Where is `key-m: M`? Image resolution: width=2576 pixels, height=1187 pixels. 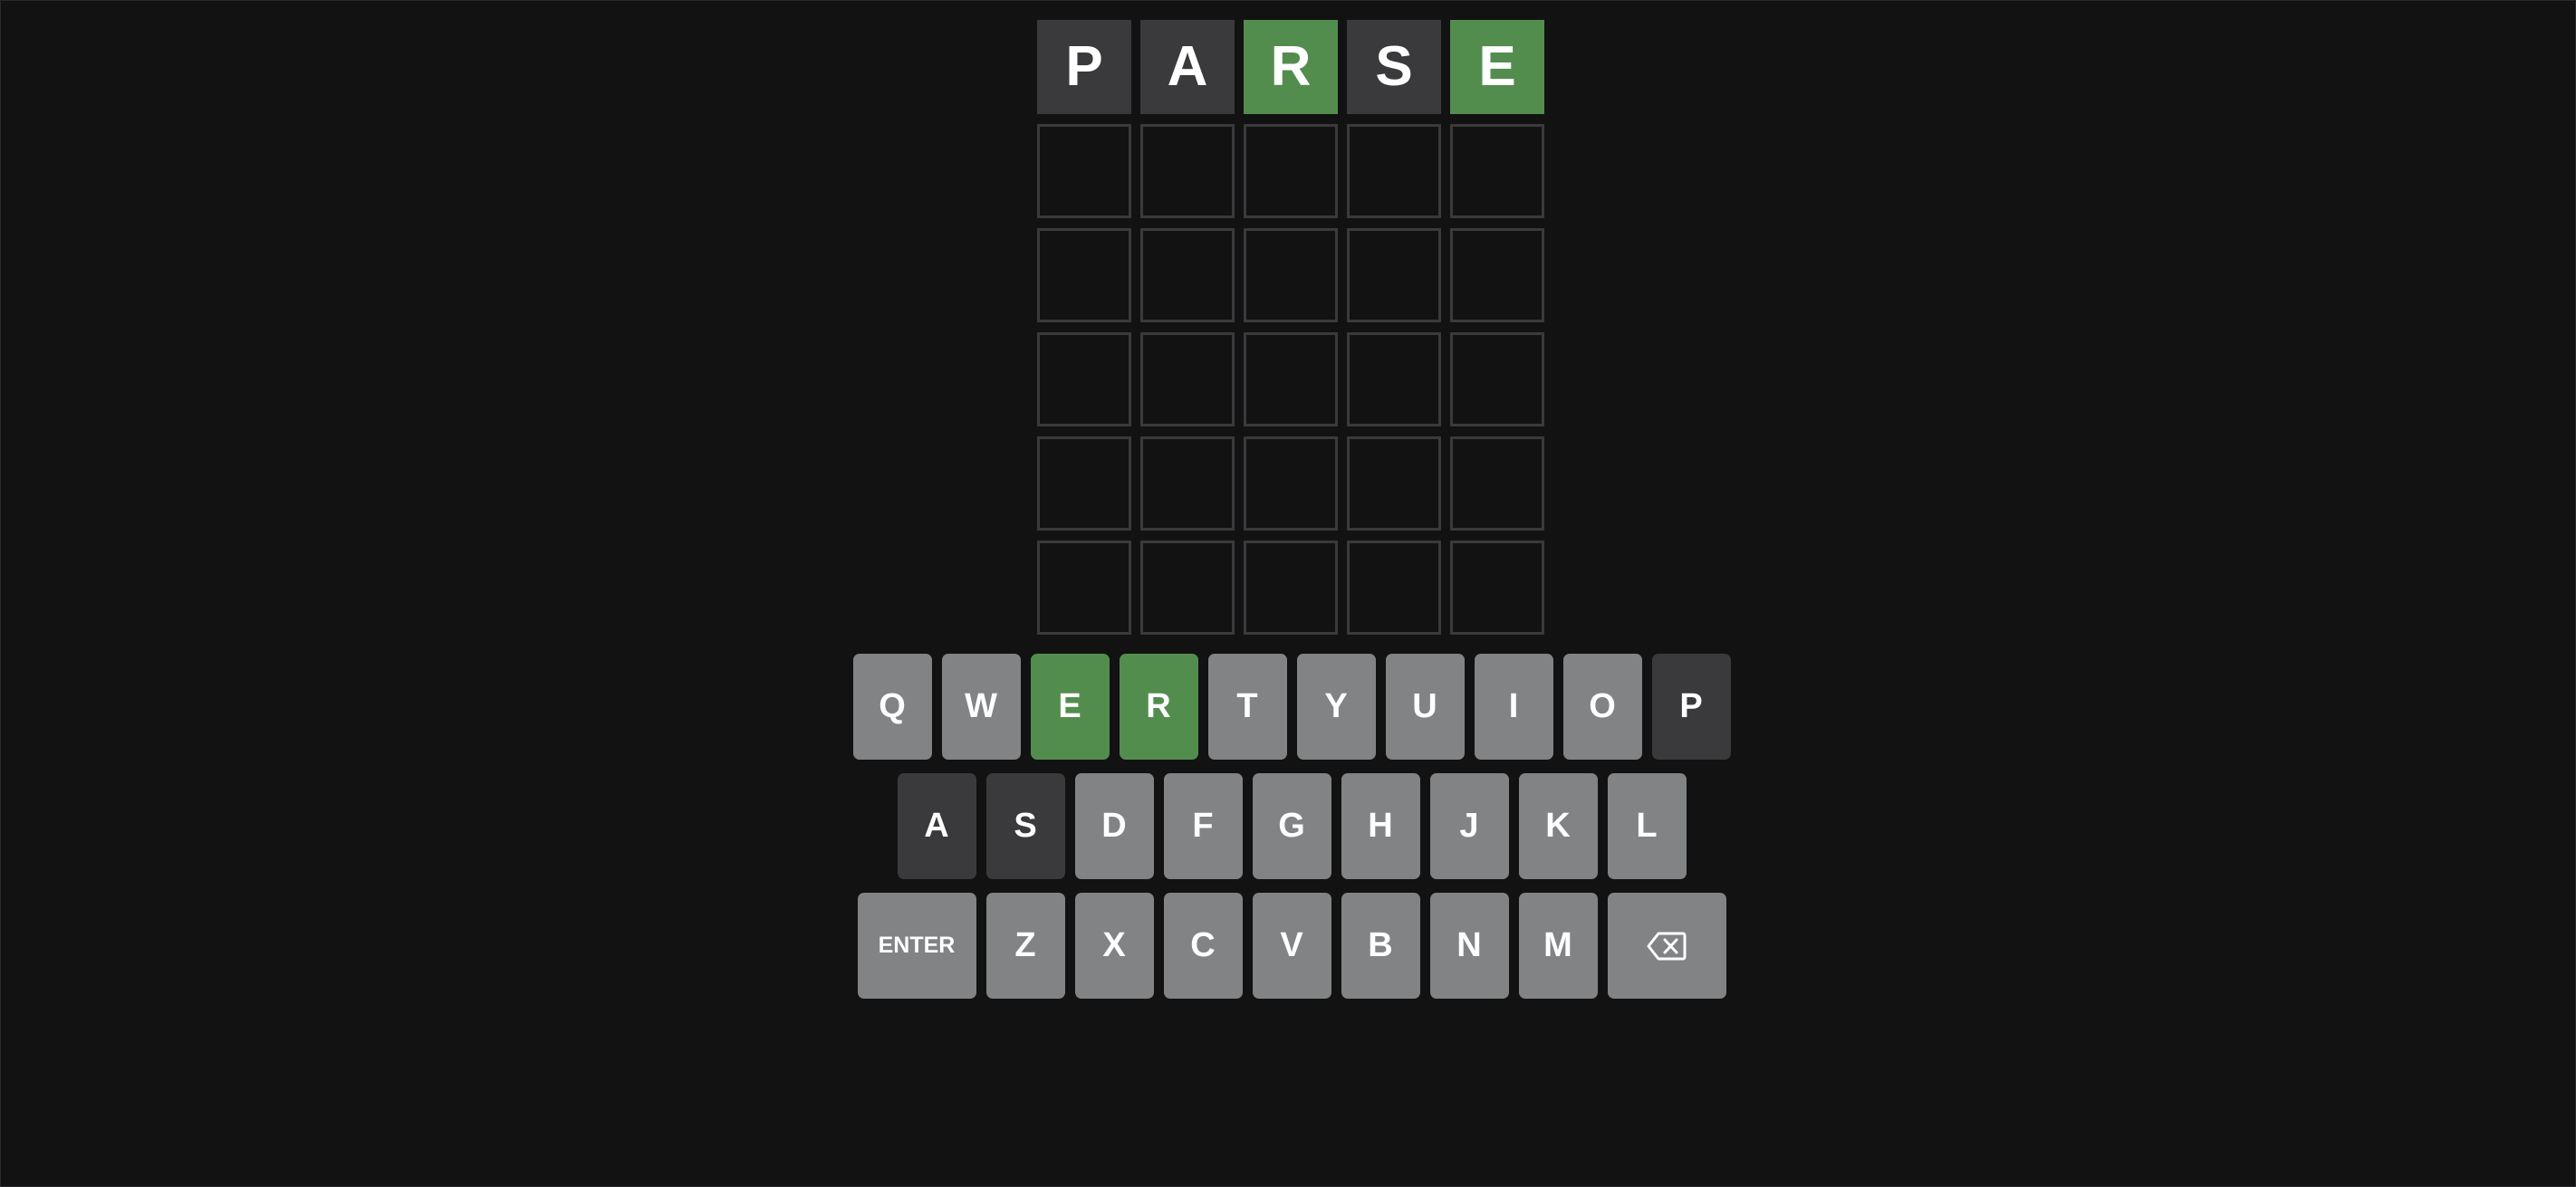 key-m: M is located at coordinates (1558, 946).